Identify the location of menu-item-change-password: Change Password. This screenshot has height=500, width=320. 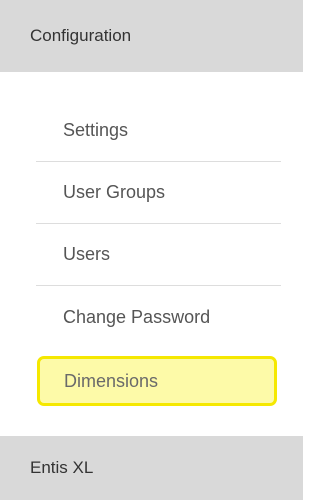
(158, 317).